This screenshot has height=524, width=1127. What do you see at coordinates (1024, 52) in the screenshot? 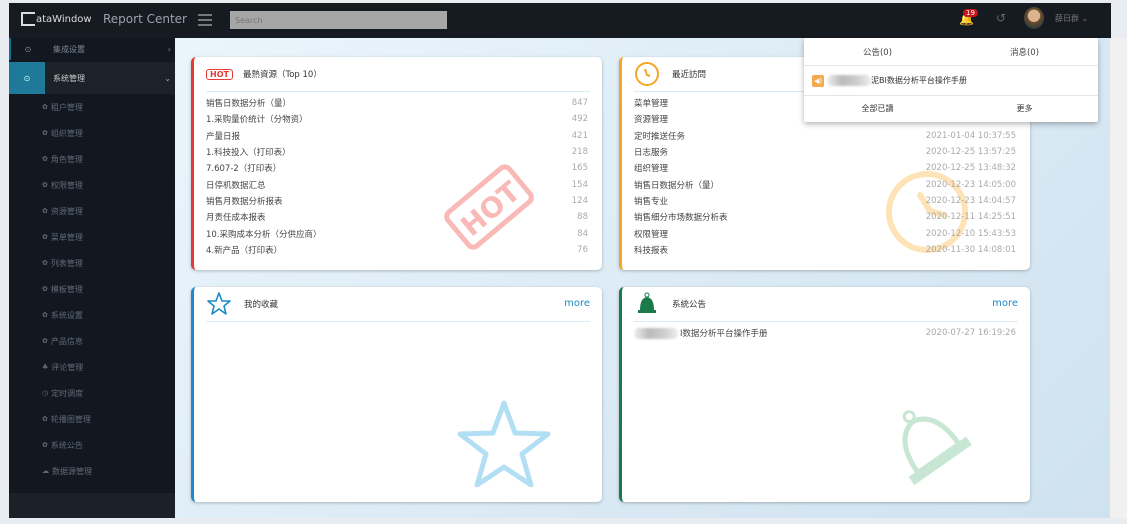
I see `tab-messages: 消息(0)` at bounding box center [1024, 52].